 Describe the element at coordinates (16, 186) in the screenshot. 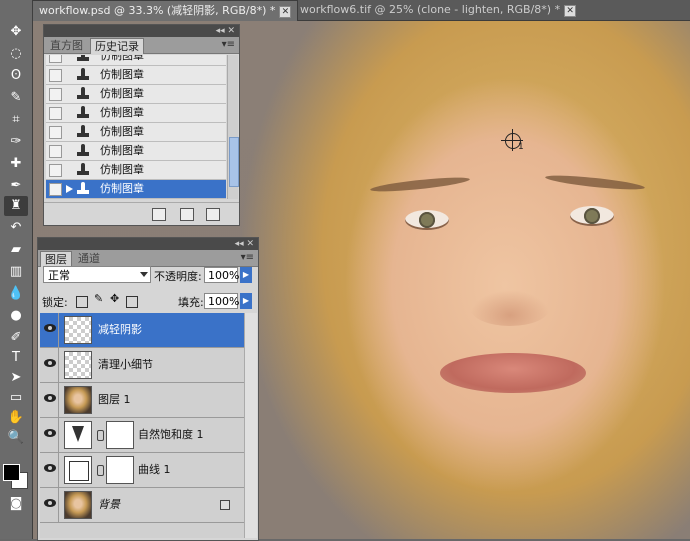

I see `brush-tool-icon: ✒` at that location.